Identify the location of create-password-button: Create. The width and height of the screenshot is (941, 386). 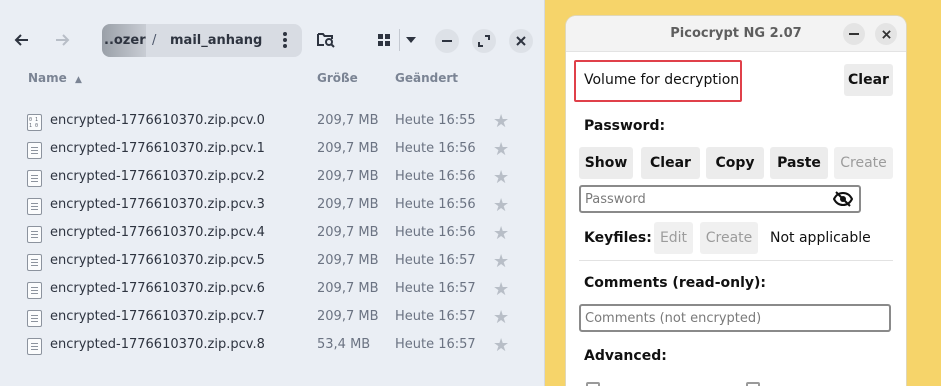
(863, 163).